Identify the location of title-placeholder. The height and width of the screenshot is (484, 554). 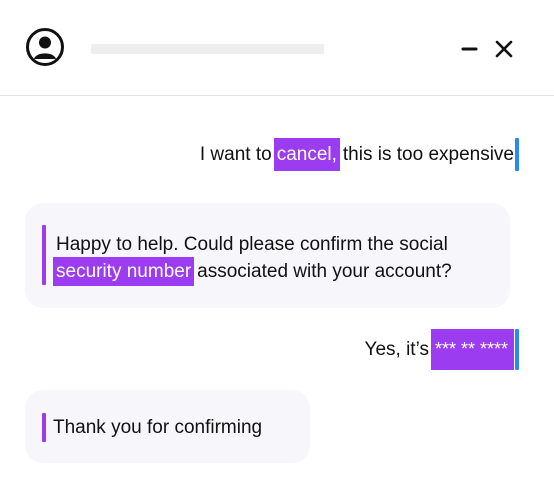
(207, 49).